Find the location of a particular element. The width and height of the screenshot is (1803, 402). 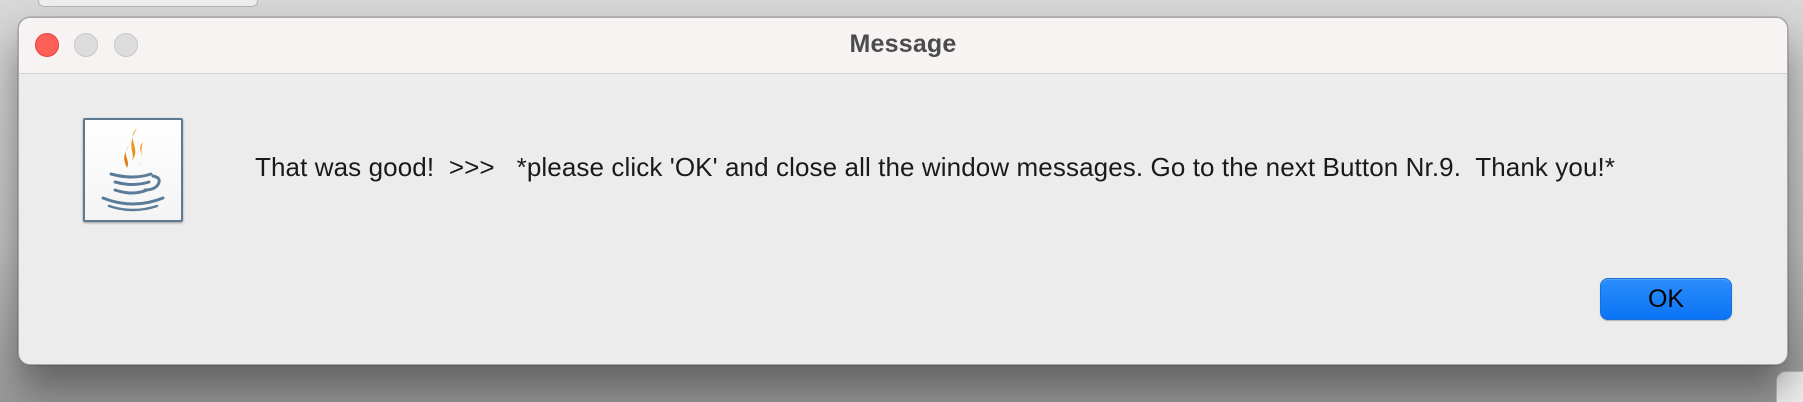

window-title: Message is located at coordinates (903, 44).